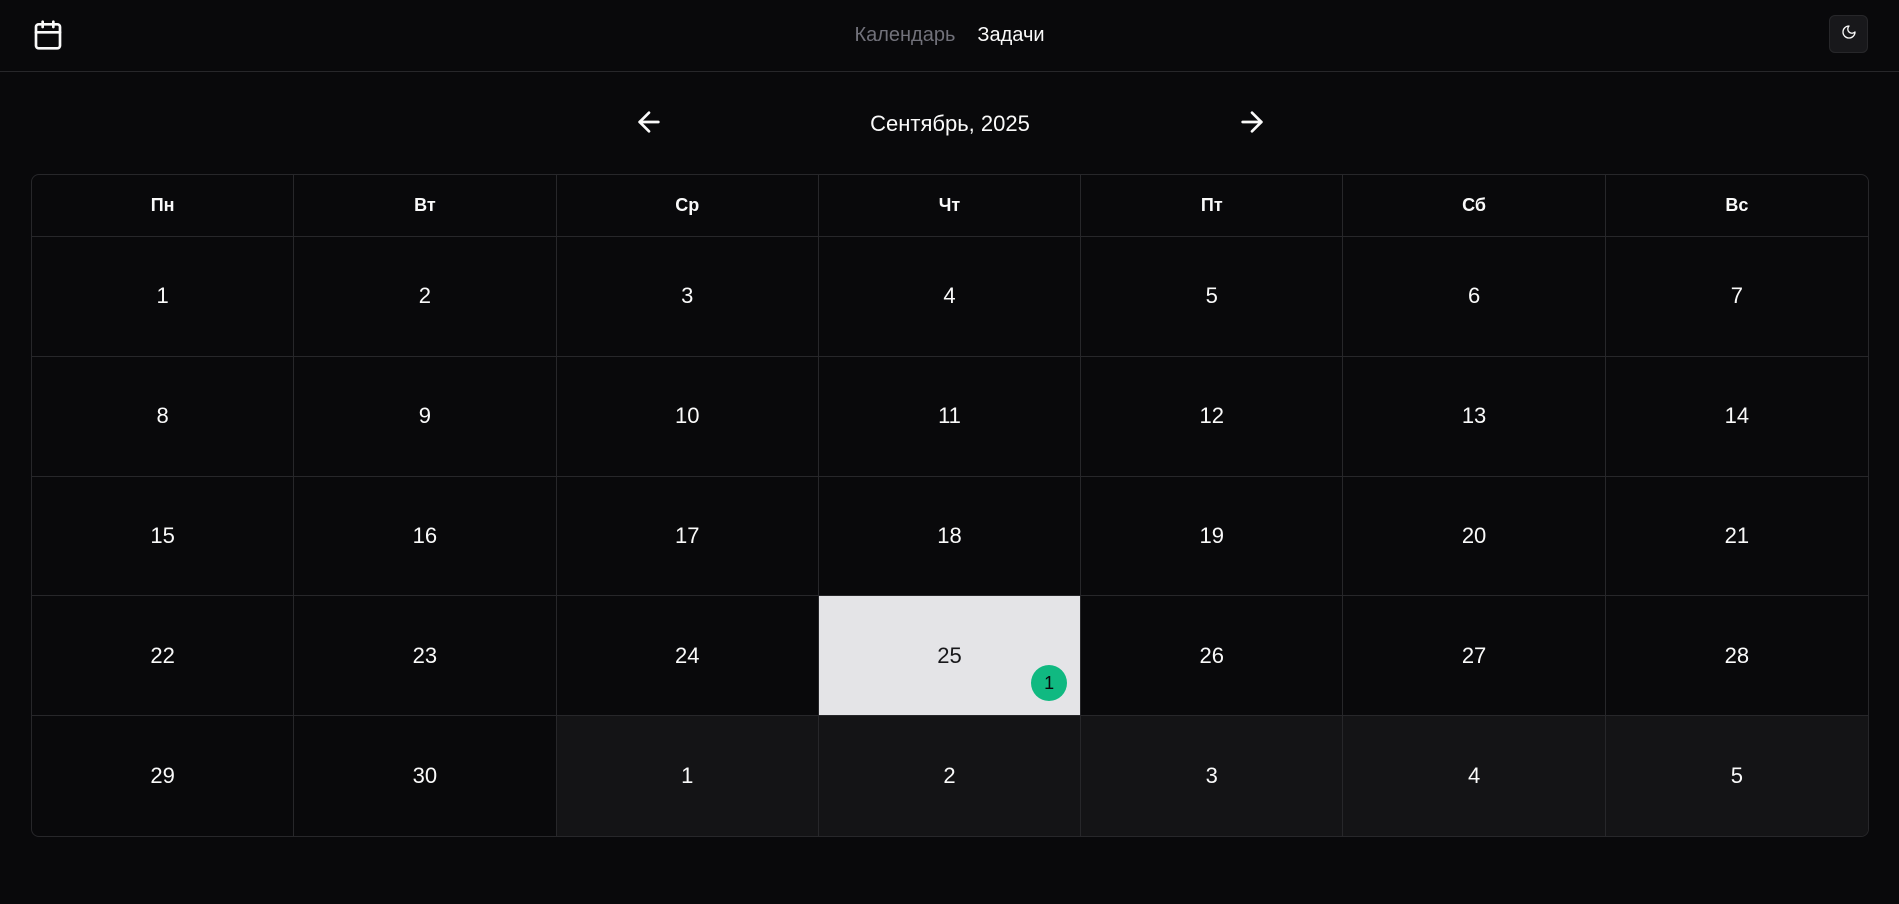 The height and width of the screenshot is (904, 1899). I want to click on day-cell: 20, so click(1474, 536).